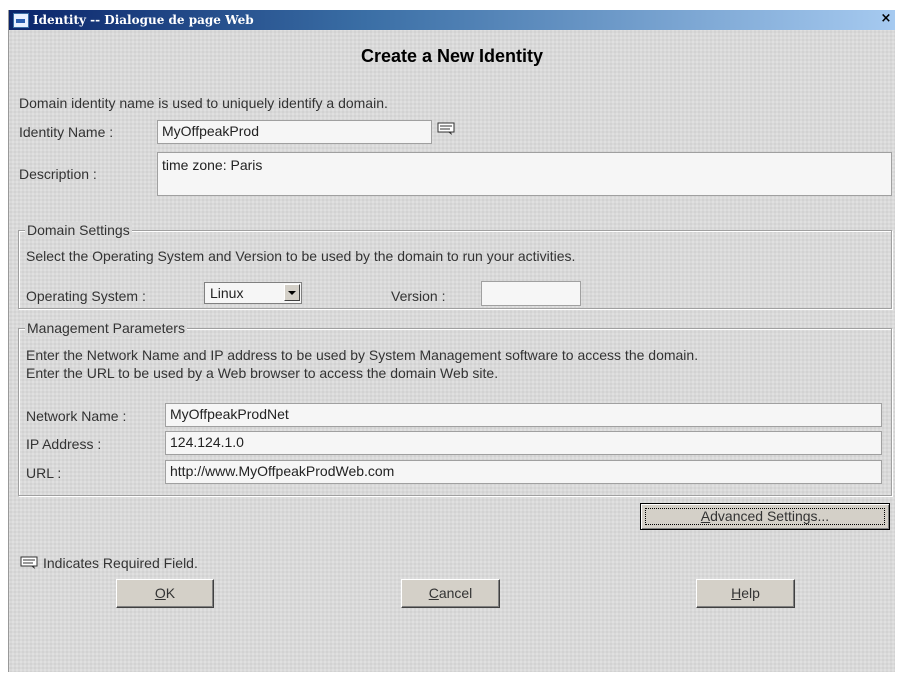  What do you see at coordinates (66, 132) in the screenshot?
I see `identity-name-label: Identity Name :` at bounding box center [66, 132].